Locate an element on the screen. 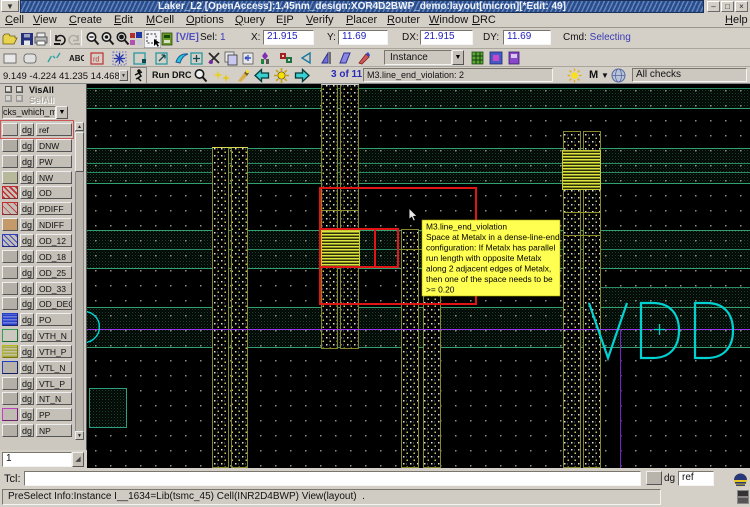 The height and width of the screenshot is (507, 750). svg-text: M3.line_end_violation is located at coordinates (466, 227).